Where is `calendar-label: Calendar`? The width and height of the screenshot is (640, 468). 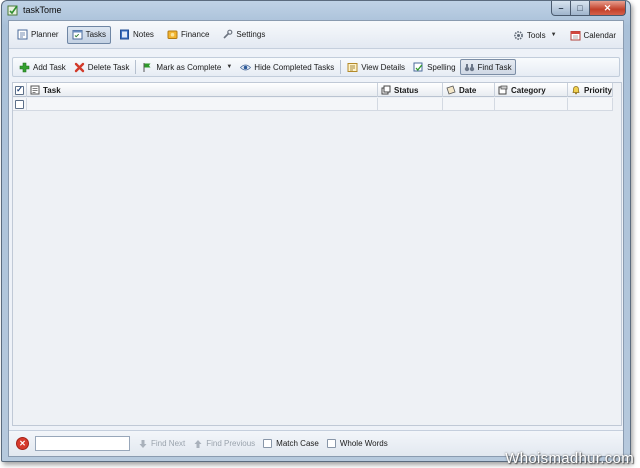
calendar-label: Calendar is located at coordinates (599, 35).